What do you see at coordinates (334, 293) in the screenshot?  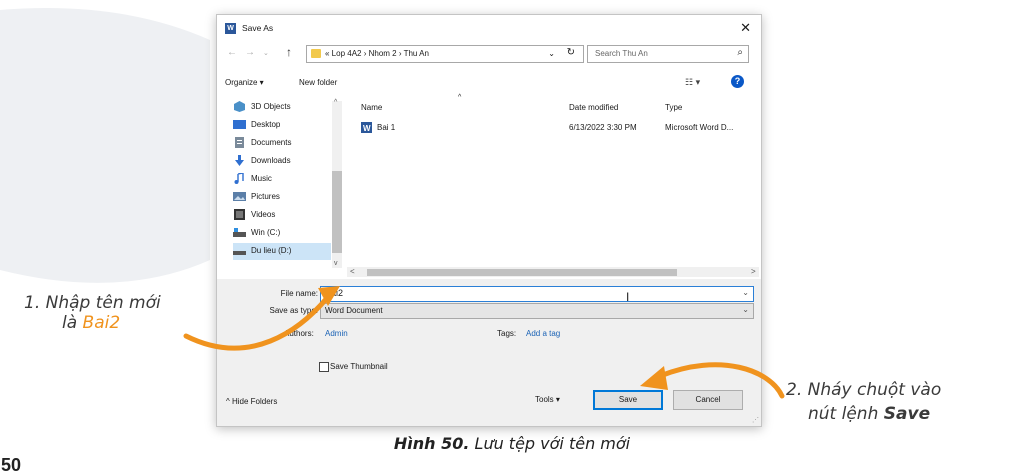 I see `file-name-value: Bai2` at bounding box center [334, 293].